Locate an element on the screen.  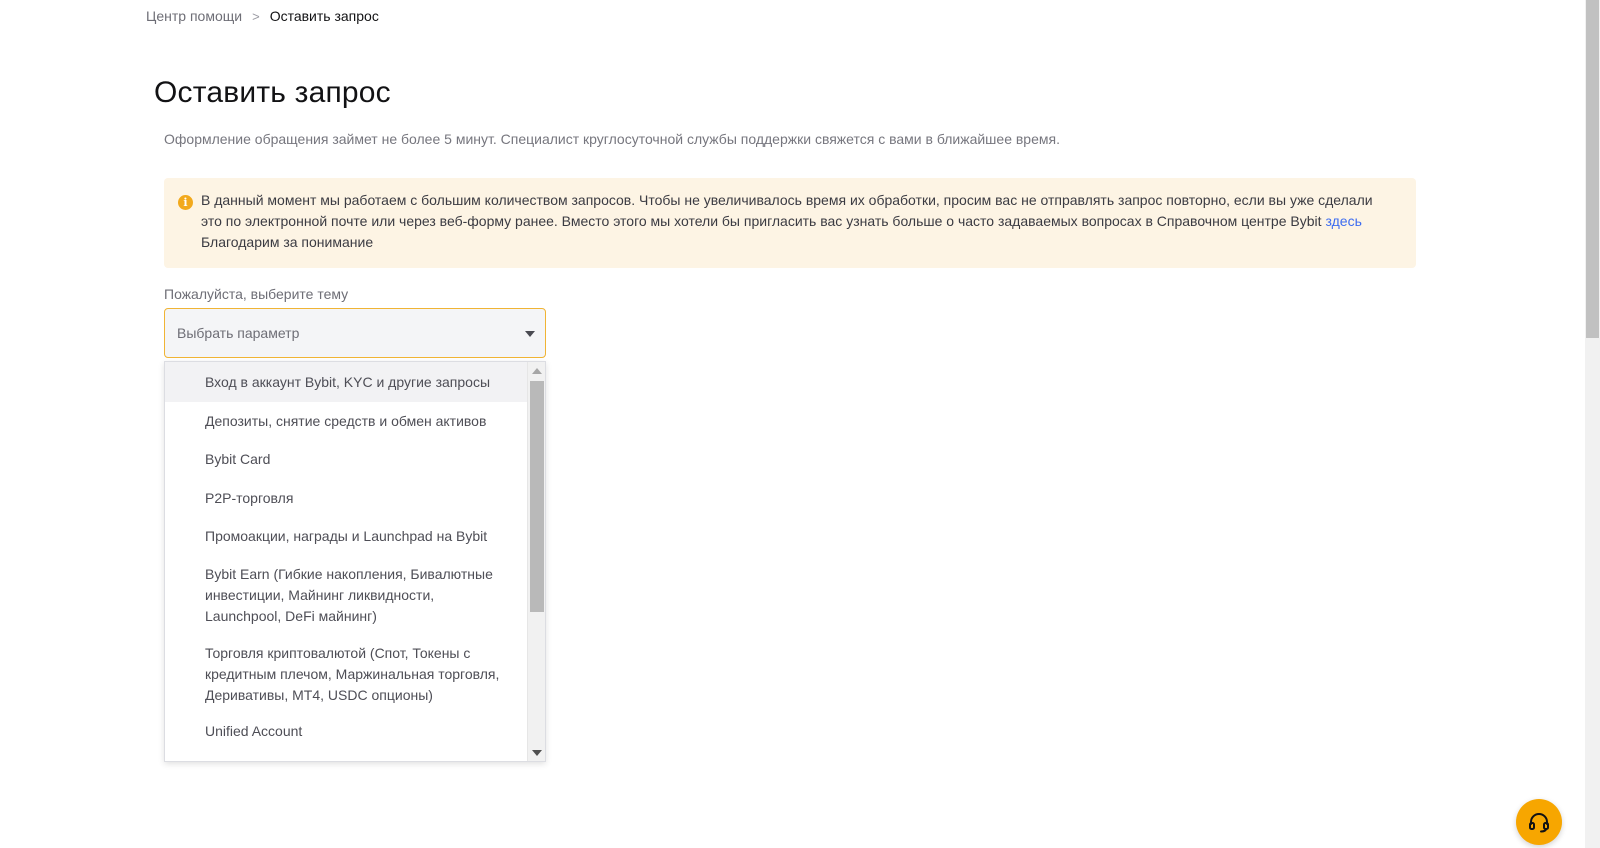
notice-thanks: Благодарим за понимание is located at coordinates (287, 242).